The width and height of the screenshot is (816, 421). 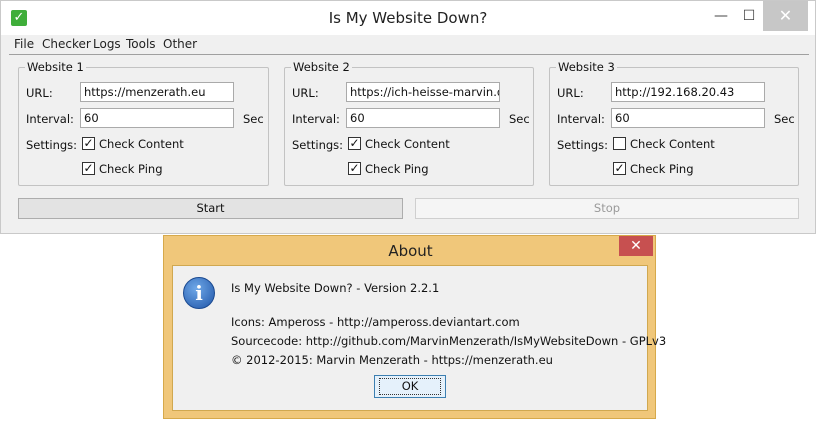 I want to click on start-button: Start, so click(x=210, y=208).